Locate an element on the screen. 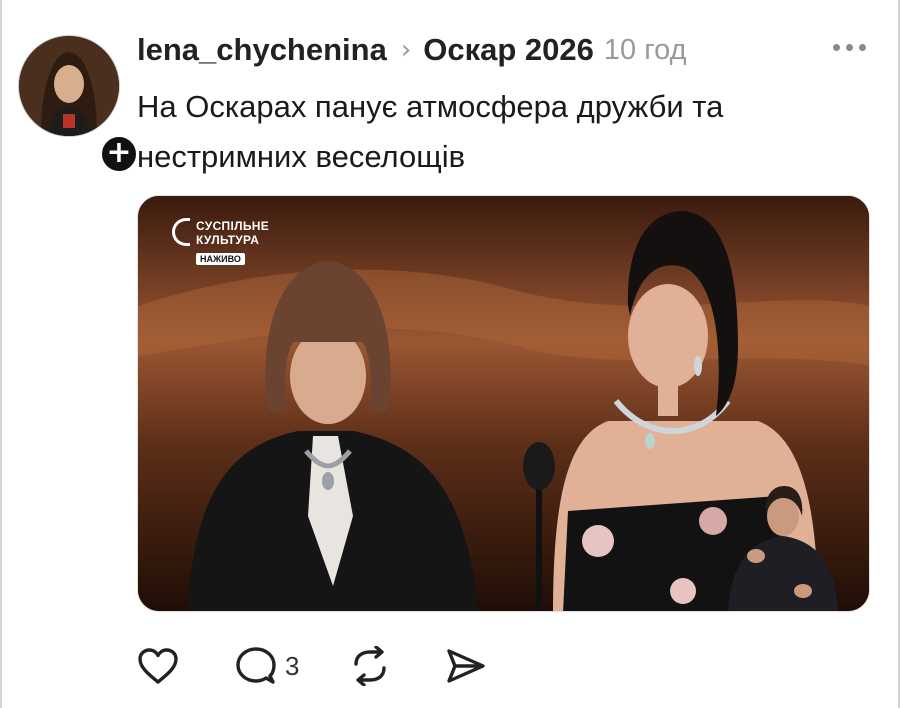 This screenshot has height=708, width=900. author-username: lena_chychenina is located at coordinates (262, 50).